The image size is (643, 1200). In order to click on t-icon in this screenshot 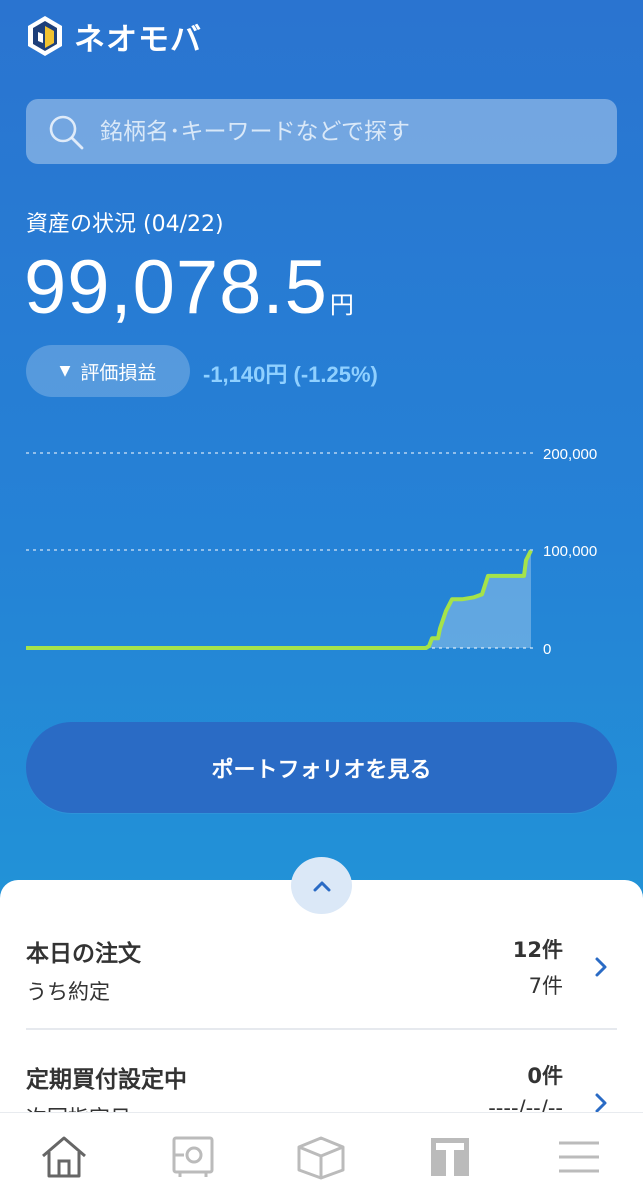, I will do `click(450, 1156)`.